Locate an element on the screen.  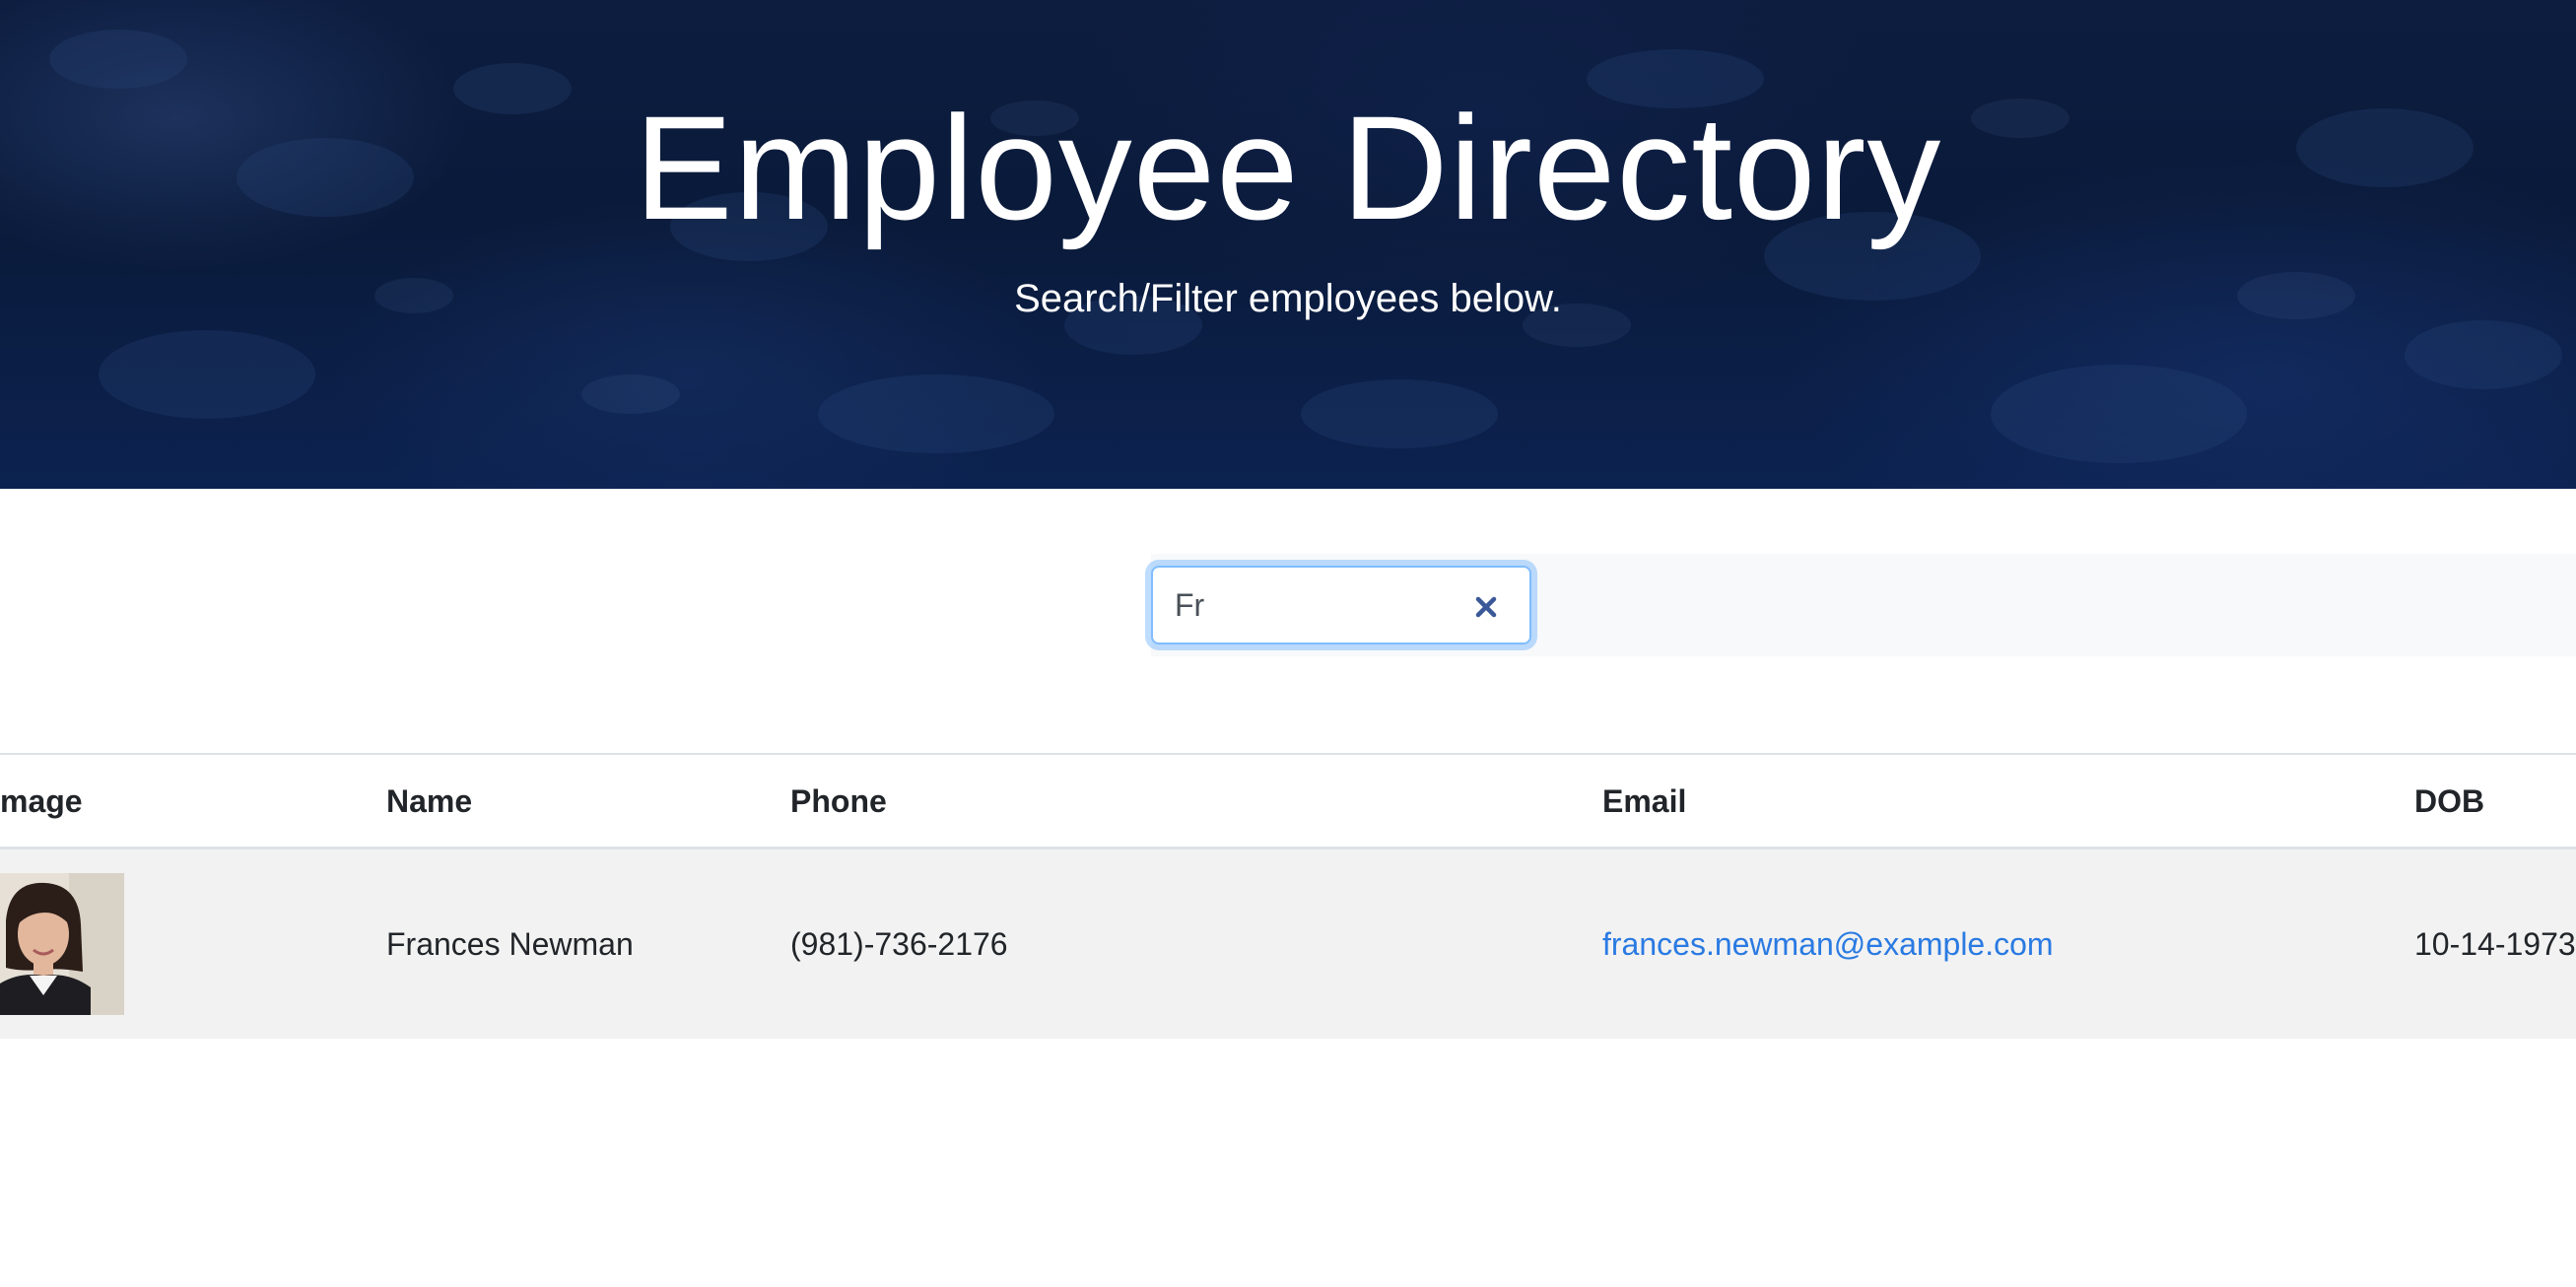
column-header-image: mage is located at coordinates (41, 801).